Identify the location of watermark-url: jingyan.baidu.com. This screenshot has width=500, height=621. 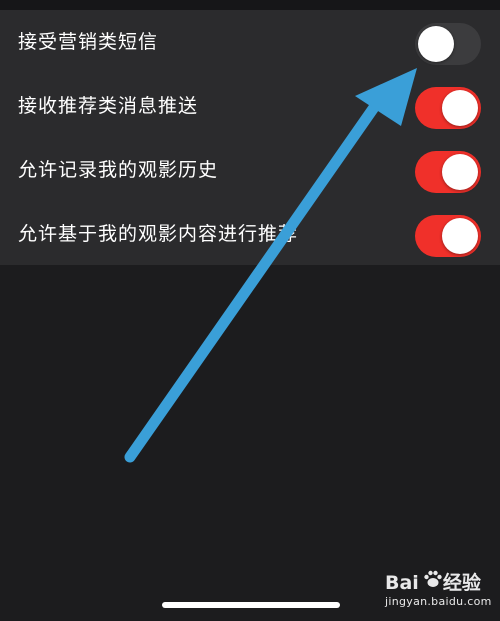
(438, 601).